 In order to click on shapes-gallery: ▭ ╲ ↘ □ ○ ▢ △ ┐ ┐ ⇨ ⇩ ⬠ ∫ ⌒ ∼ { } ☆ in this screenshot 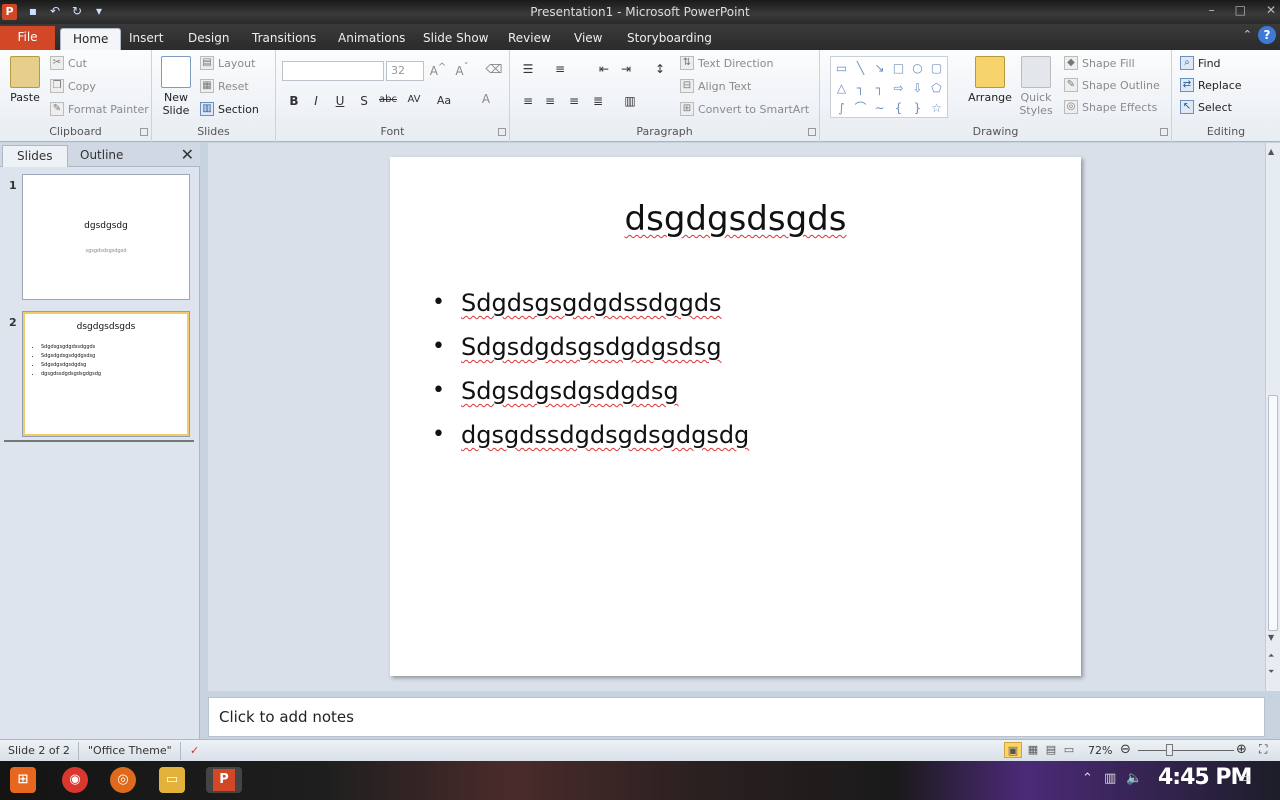, I will do `click(889, 87)`.